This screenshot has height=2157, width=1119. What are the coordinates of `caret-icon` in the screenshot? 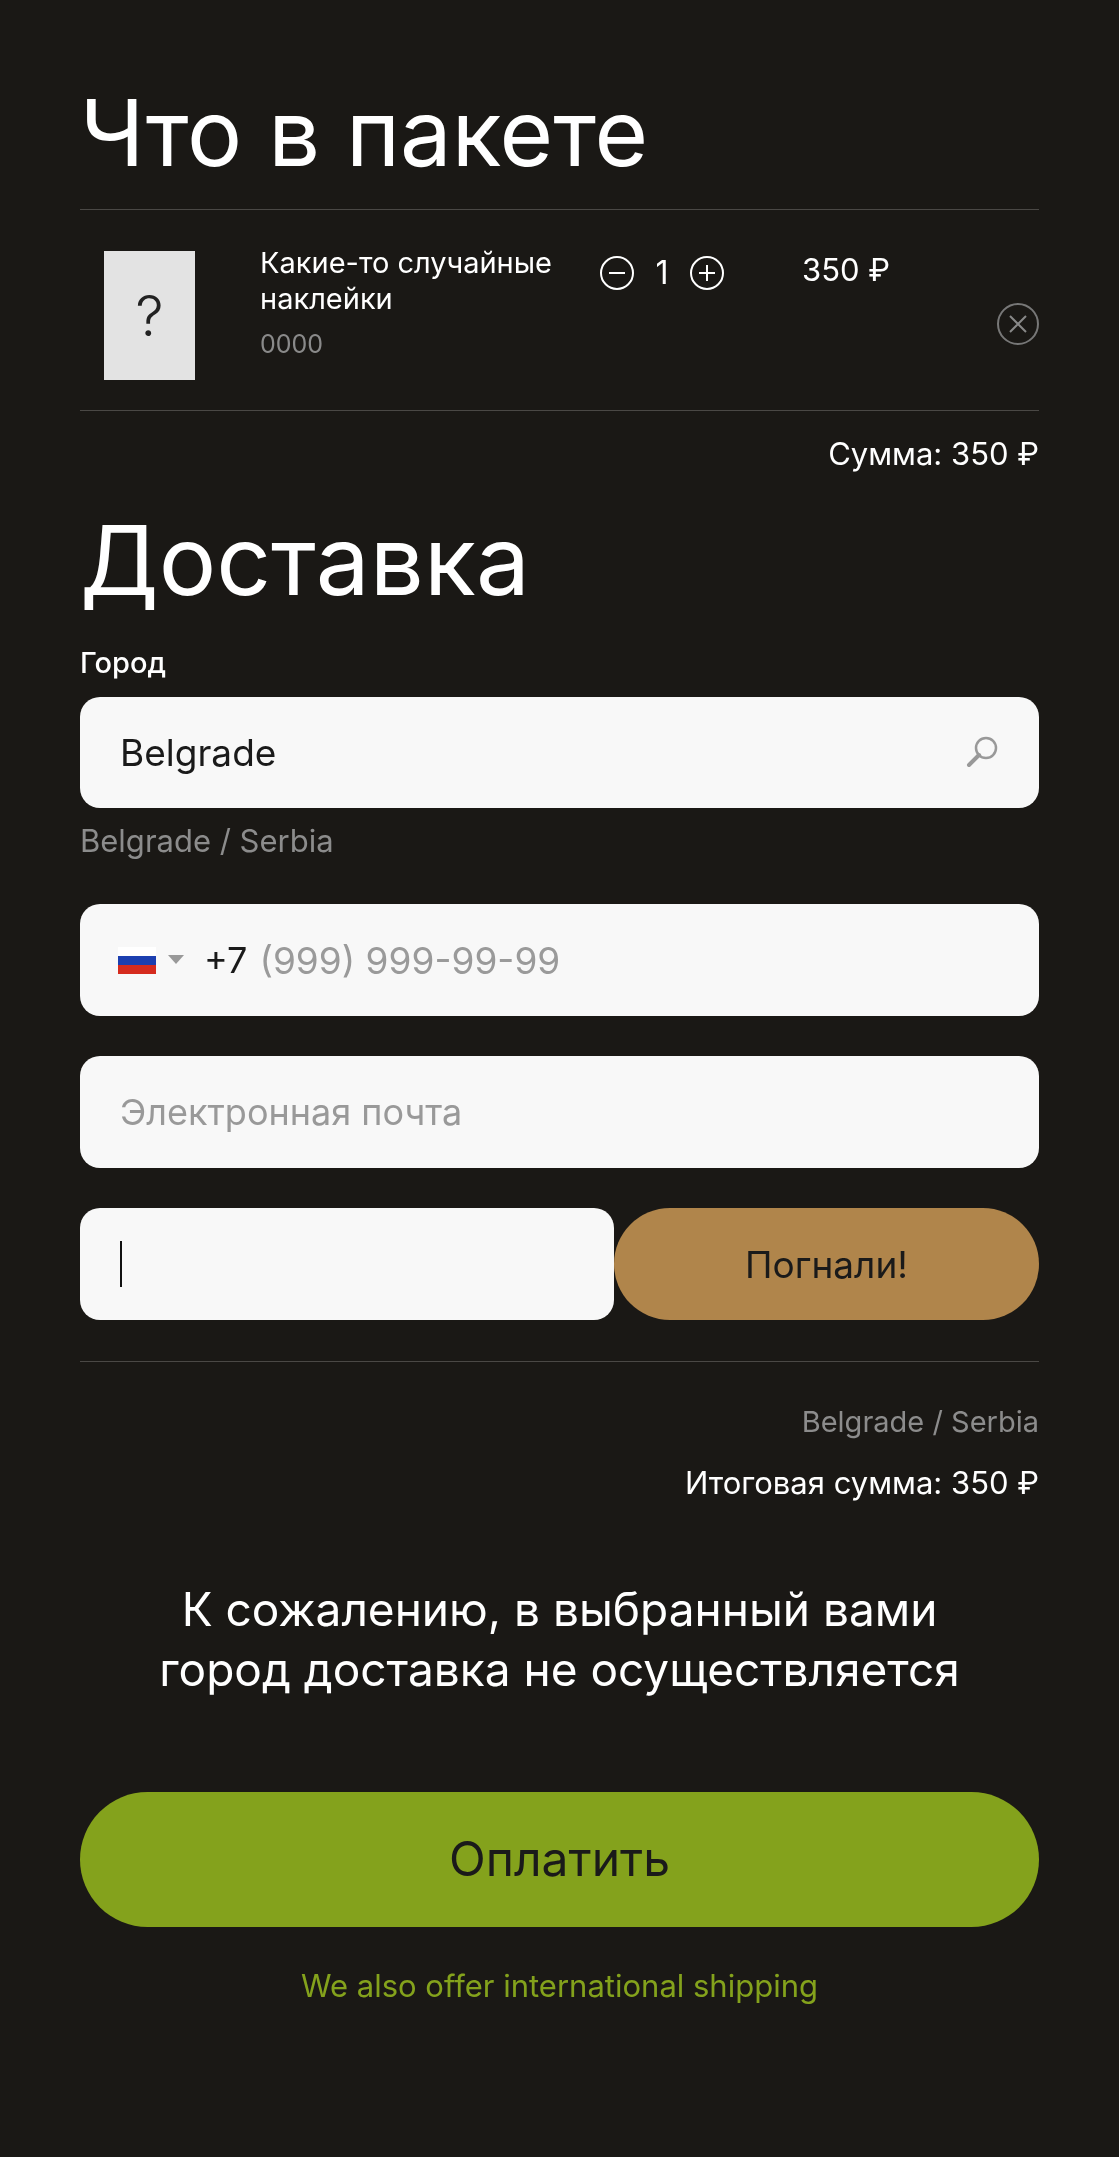 It's located at (176, 960).